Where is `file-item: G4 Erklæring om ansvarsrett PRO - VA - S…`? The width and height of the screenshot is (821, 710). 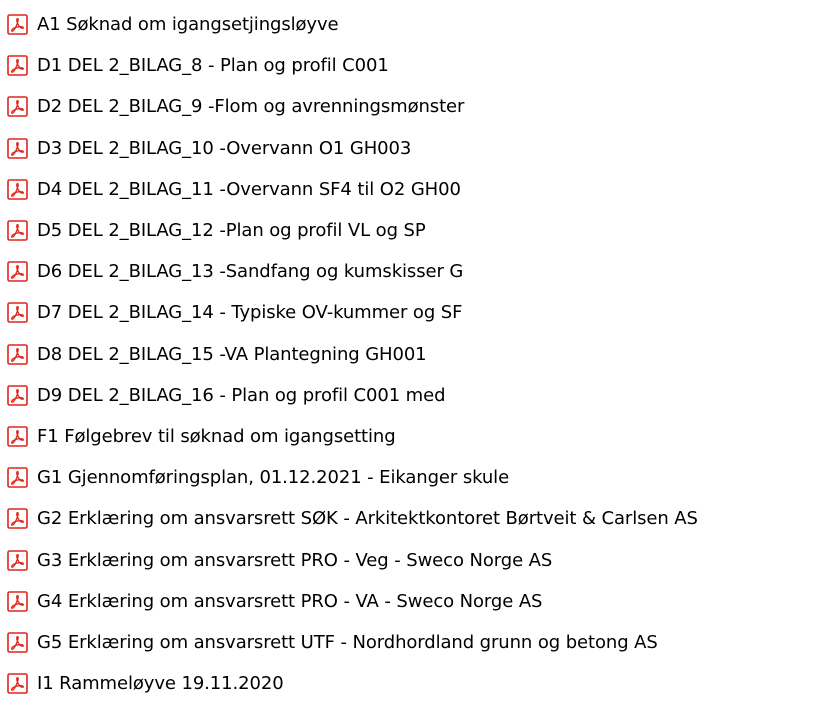
file-item: G4 Erklæring om ansvarsrett PRO - VA - S… is located at coordinates (410, 601).